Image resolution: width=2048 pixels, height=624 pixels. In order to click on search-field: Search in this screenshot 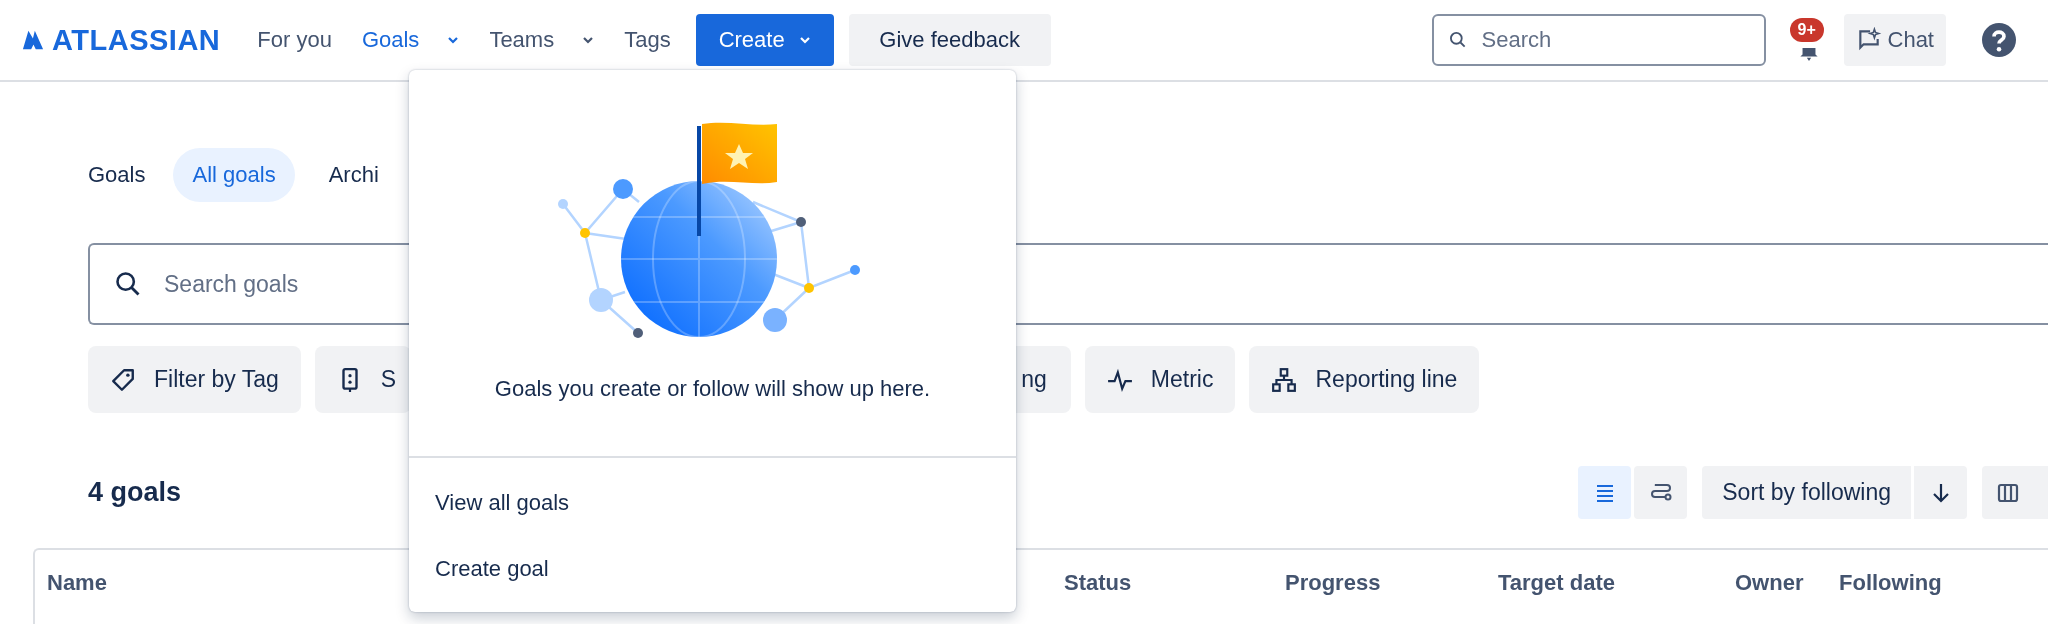, I will do `click(1598, 40)`.